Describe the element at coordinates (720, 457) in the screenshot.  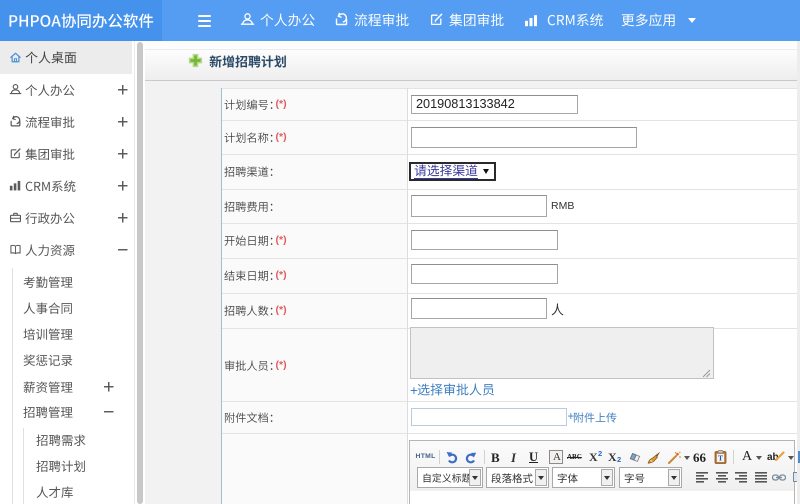
I see `svg-text: T` at that location.